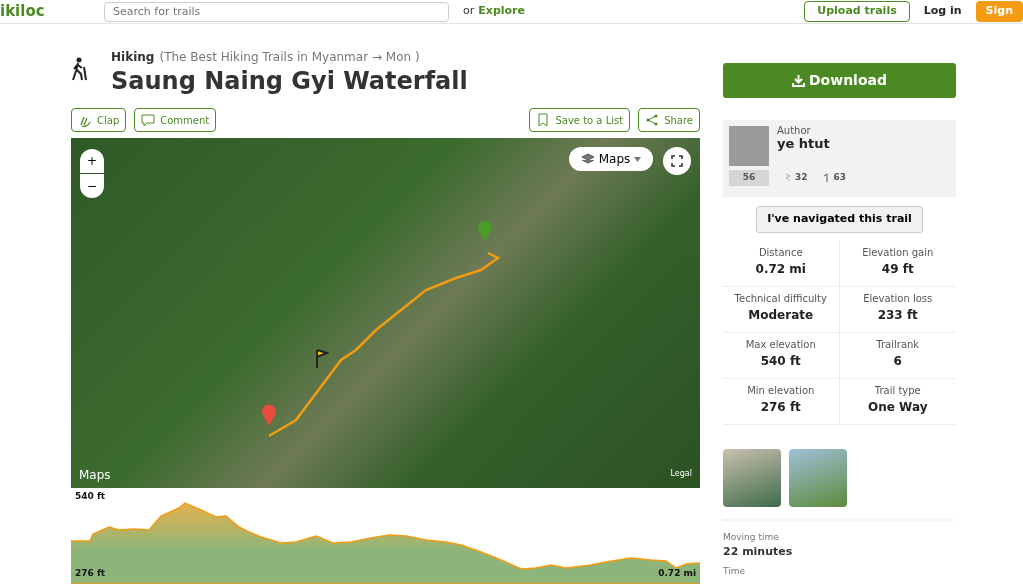 The width and height of the screenshot is (1023, 586). Describe the element at coordinates (501, 11) in the screenshot. I see `explore-link: Explore` at that location.